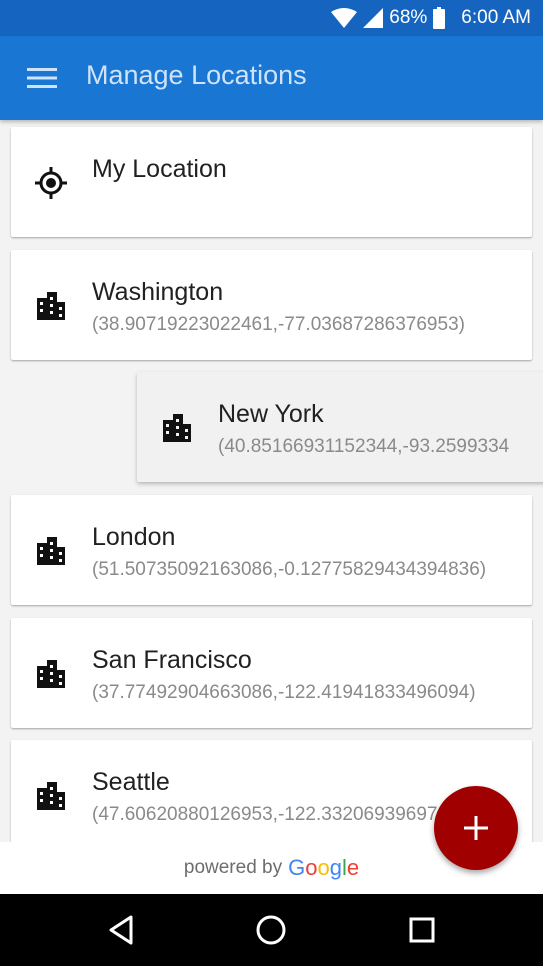 The image size is (543, 966). Describe the element at coordinates (271, 182) in the screenshot. I see `location-card-my-location: My Location` at that location.